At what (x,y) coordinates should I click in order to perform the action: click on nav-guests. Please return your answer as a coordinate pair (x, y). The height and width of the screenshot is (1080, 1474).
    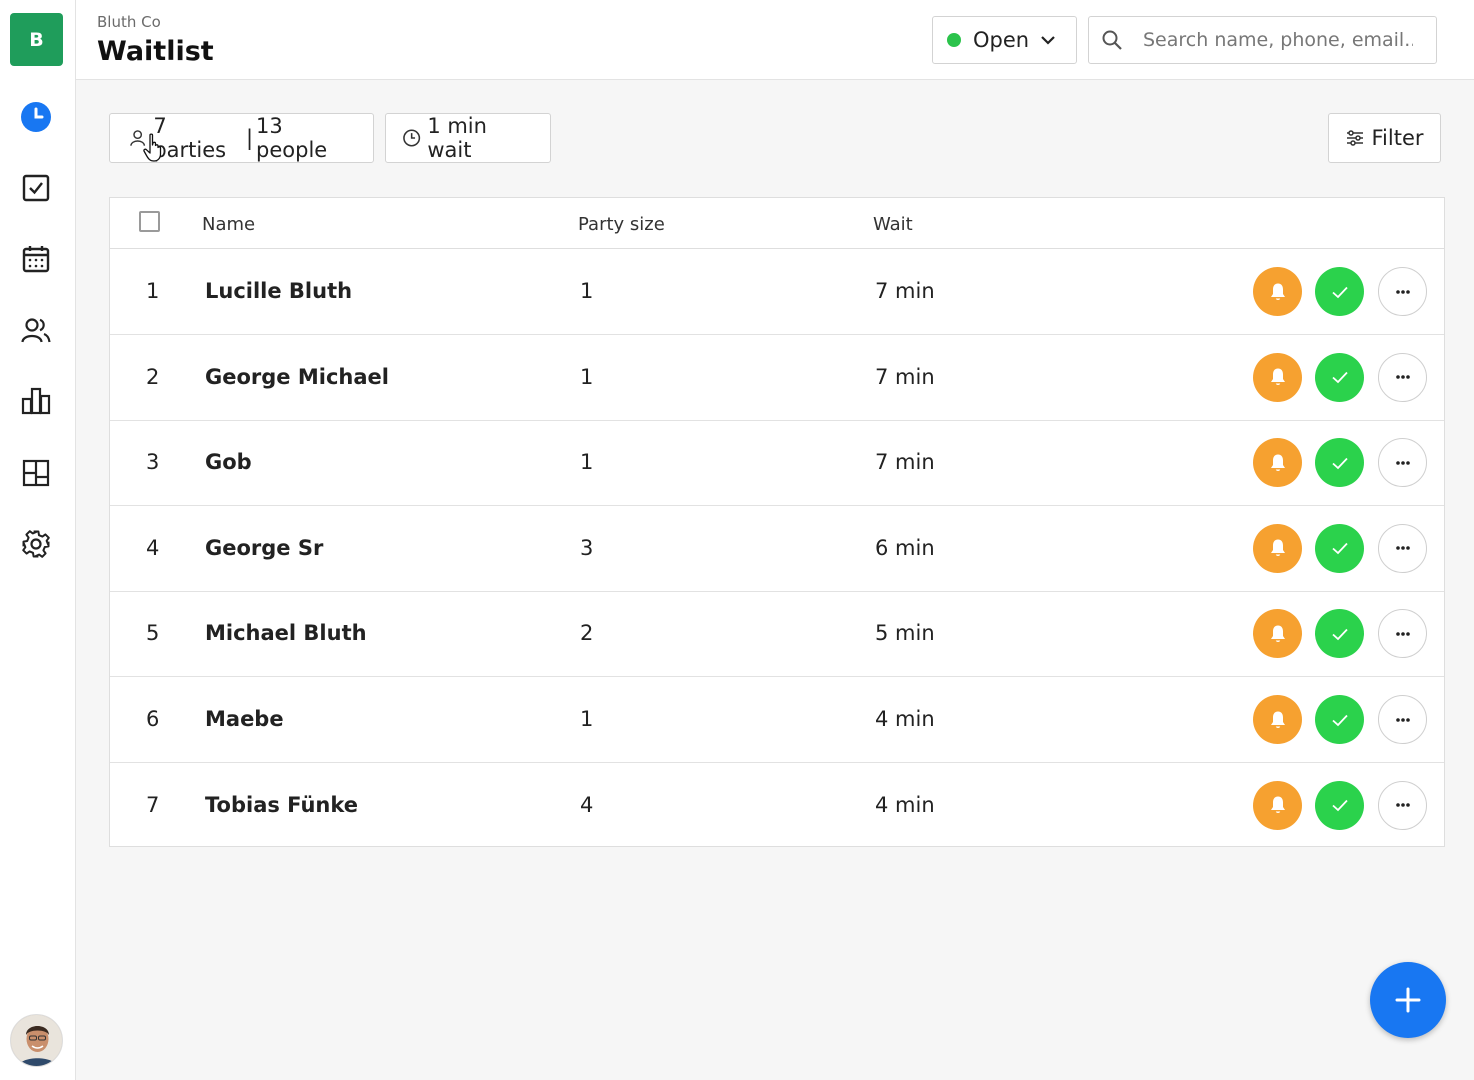
    Looking at the image, I should click on (36, 330).